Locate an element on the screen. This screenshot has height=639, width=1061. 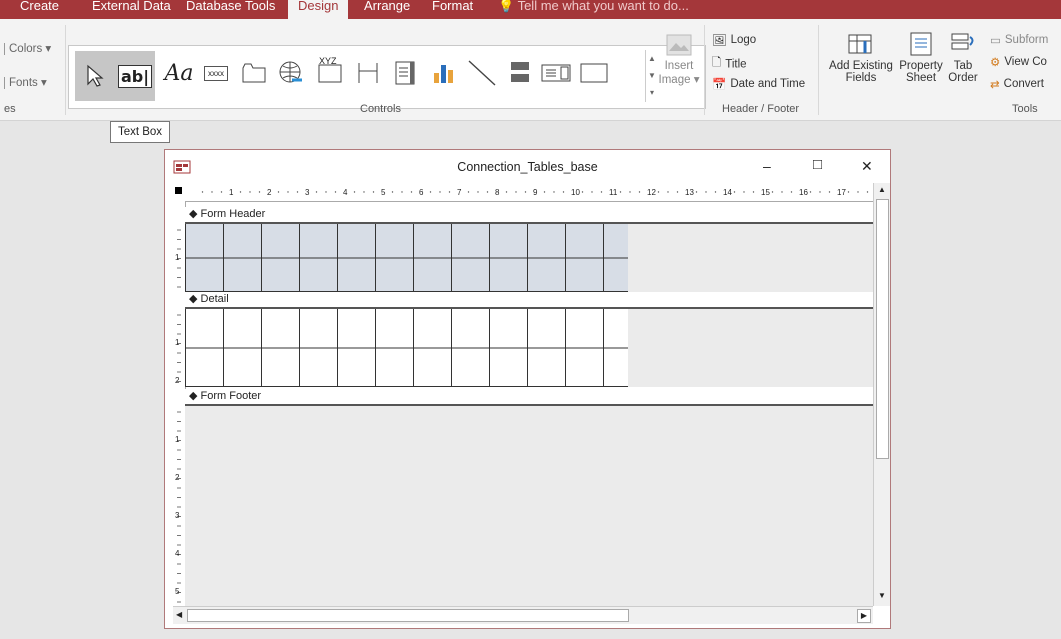
insert-chart-button is located at coordinates (444, 73).